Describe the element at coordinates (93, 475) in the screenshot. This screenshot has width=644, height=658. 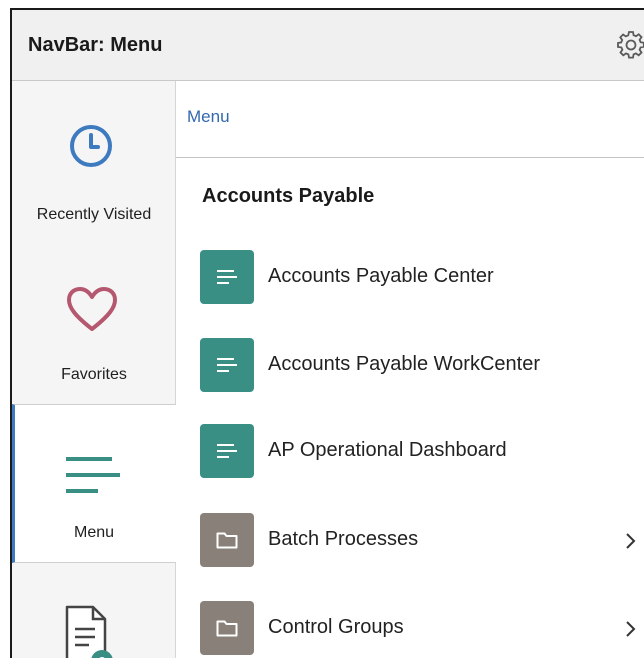
I see `menu-lines-icon` at that location.